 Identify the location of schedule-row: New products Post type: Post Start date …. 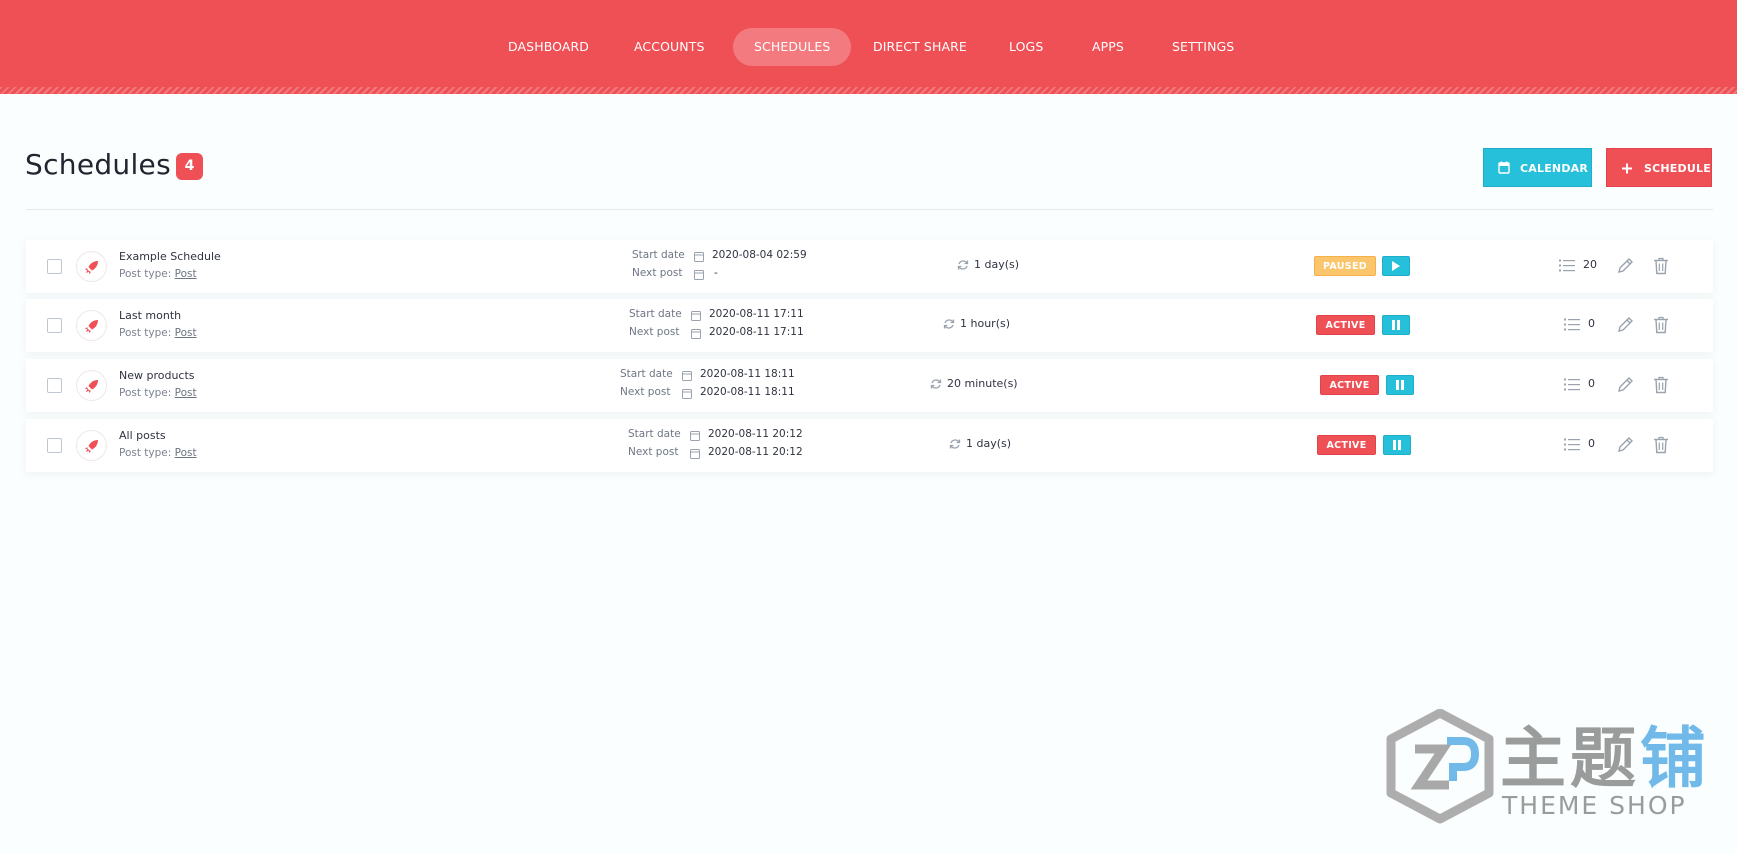
(869, 385).